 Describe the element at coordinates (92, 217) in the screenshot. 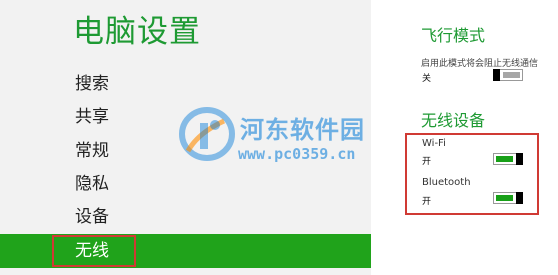

I see `nav-item-label: 设备` at that location.